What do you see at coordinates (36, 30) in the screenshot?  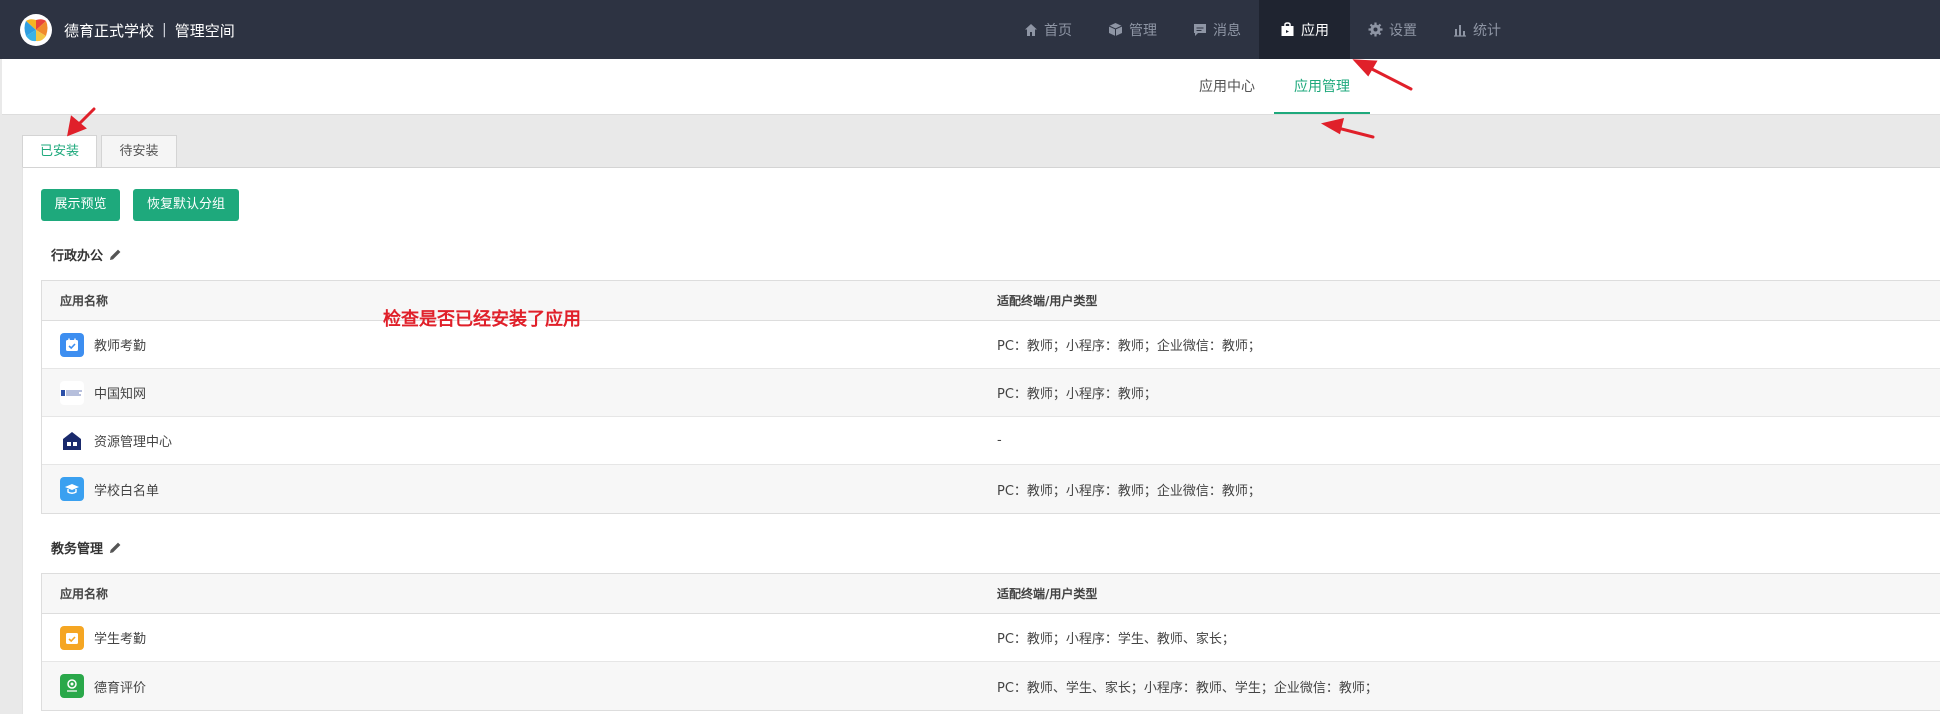 I see `school-logo-icon` at bounding box center [36, 30].